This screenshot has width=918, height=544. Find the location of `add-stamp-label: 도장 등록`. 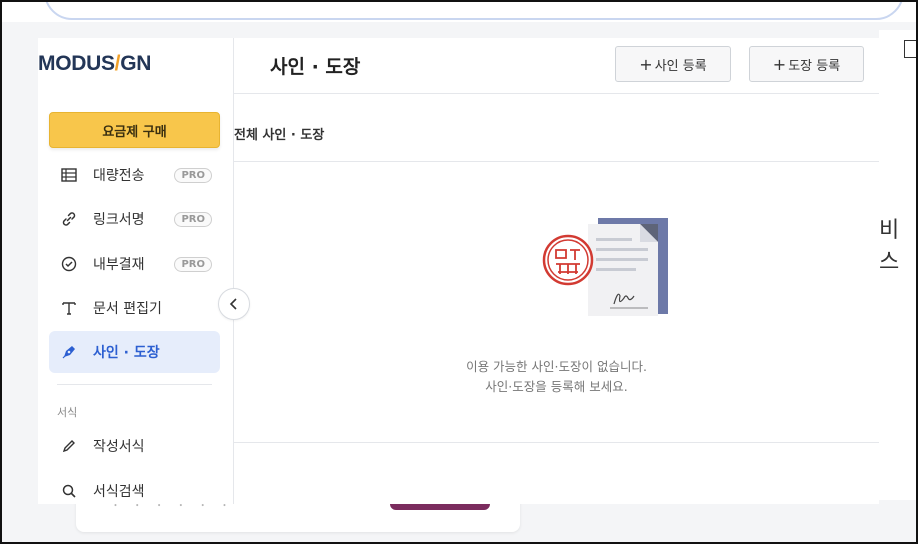

add-stamp-label: 도장 등록 is located at coordinates (814, 66).